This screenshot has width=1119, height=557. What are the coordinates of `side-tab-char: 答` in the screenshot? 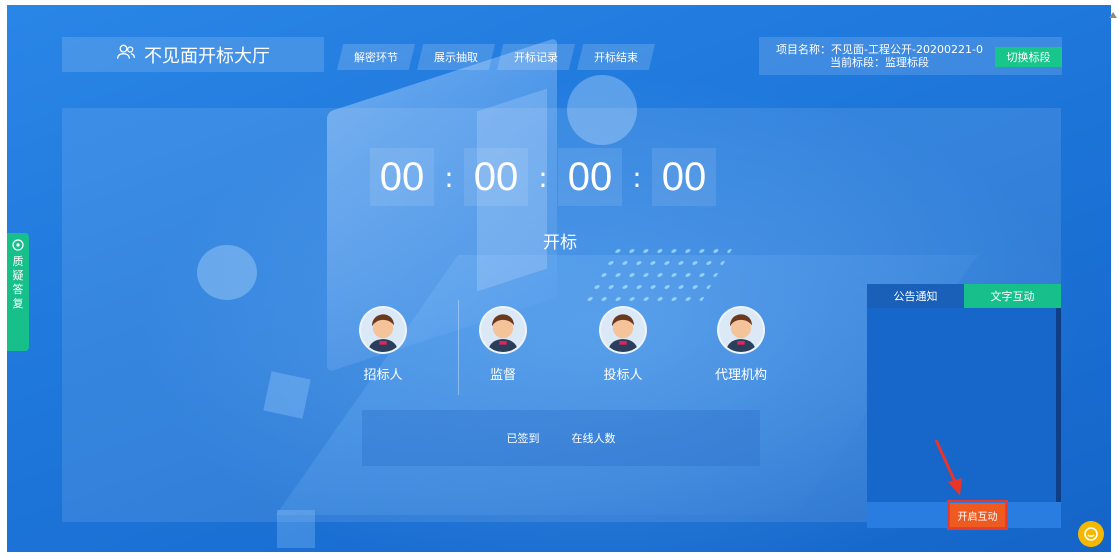 It's located at (18, 289).